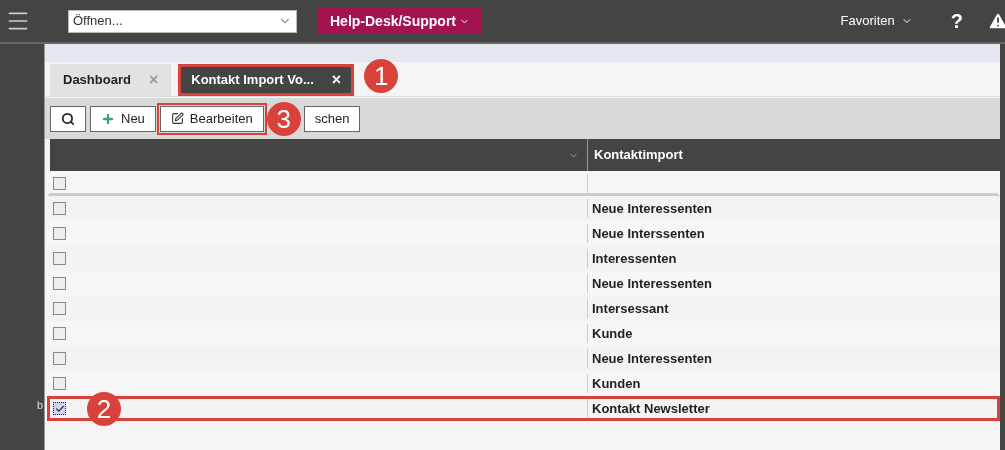 The image size is (1005, 450). Describe the element at coordinates (400, 21) in the screenshot. I see `module-button: Help-Desk/Support` at that location.